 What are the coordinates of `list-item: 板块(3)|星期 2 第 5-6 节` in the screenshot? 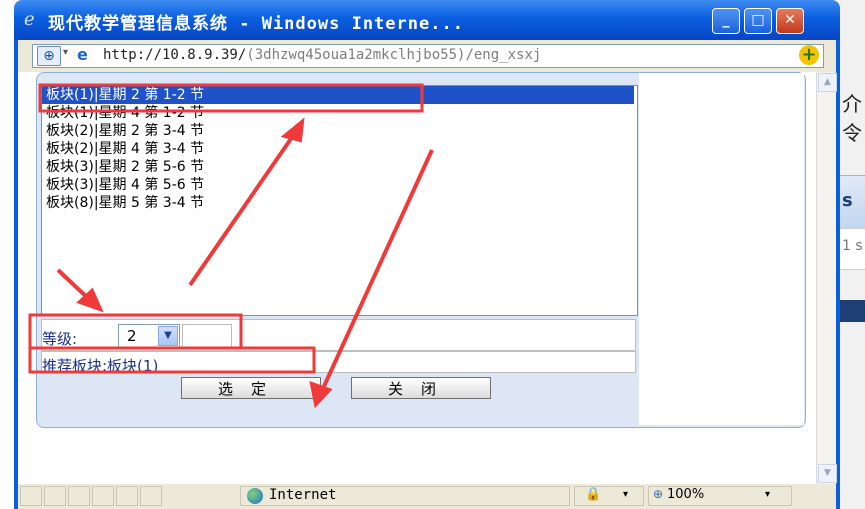 It's located at (339, 167).